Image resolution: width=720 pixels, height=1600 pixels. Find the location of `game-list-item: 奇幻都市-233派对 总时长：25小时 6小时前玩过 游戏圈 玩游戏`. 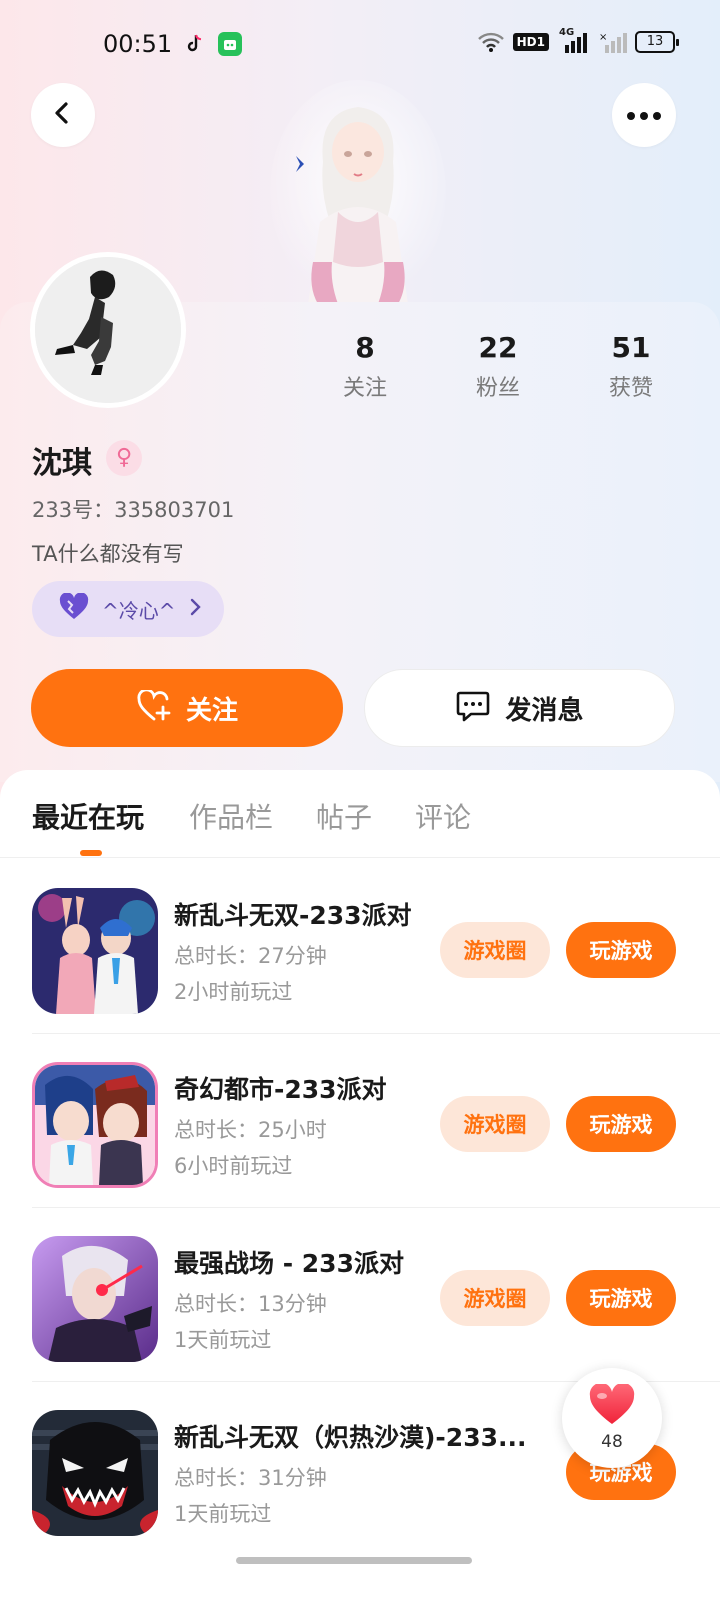

game-list-item: 奇幻都市-233派对 总时长：25小时 6小时前玩过 游戏圈 玩游戏 is located at coordinates (360, 1121).